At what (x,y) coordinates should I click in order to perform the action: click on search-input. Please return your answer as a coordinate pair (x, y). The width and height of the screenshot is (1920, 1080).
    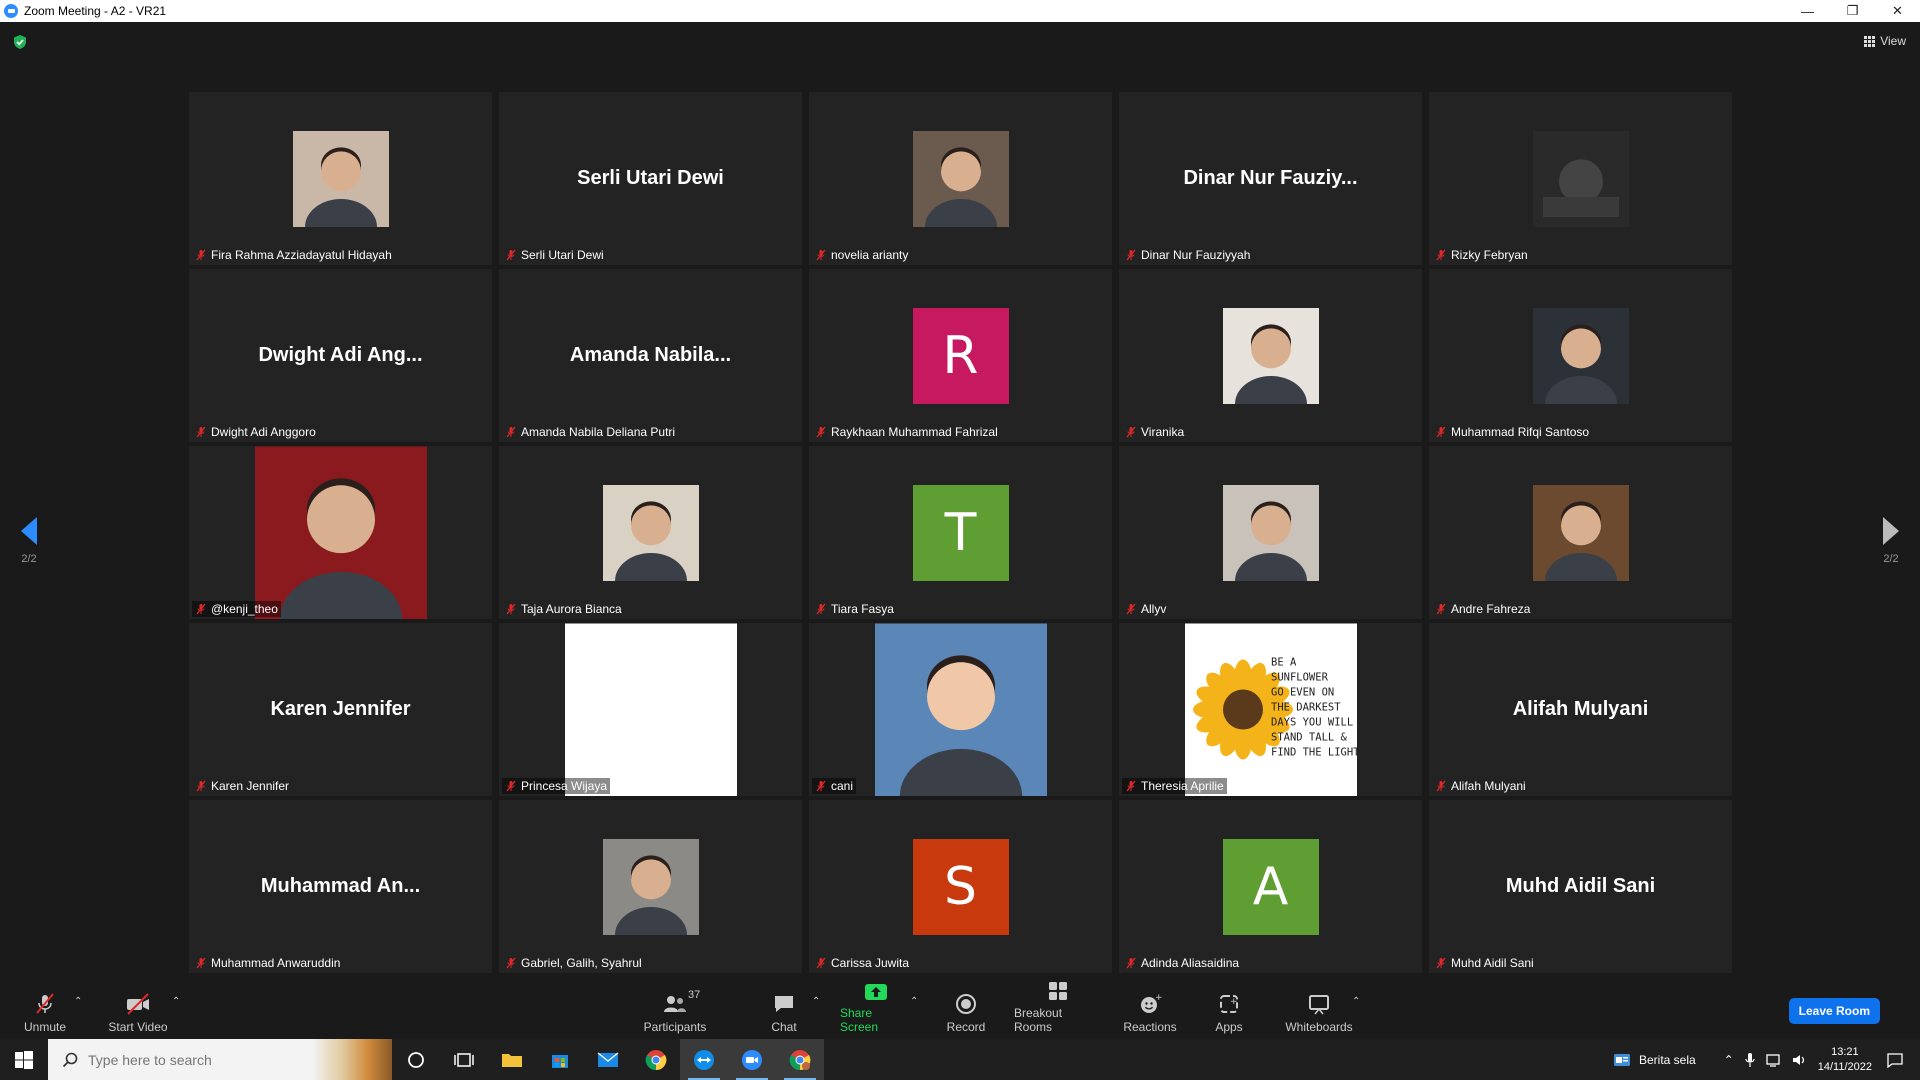
    Looking at the image, I should click on (198, 1059).